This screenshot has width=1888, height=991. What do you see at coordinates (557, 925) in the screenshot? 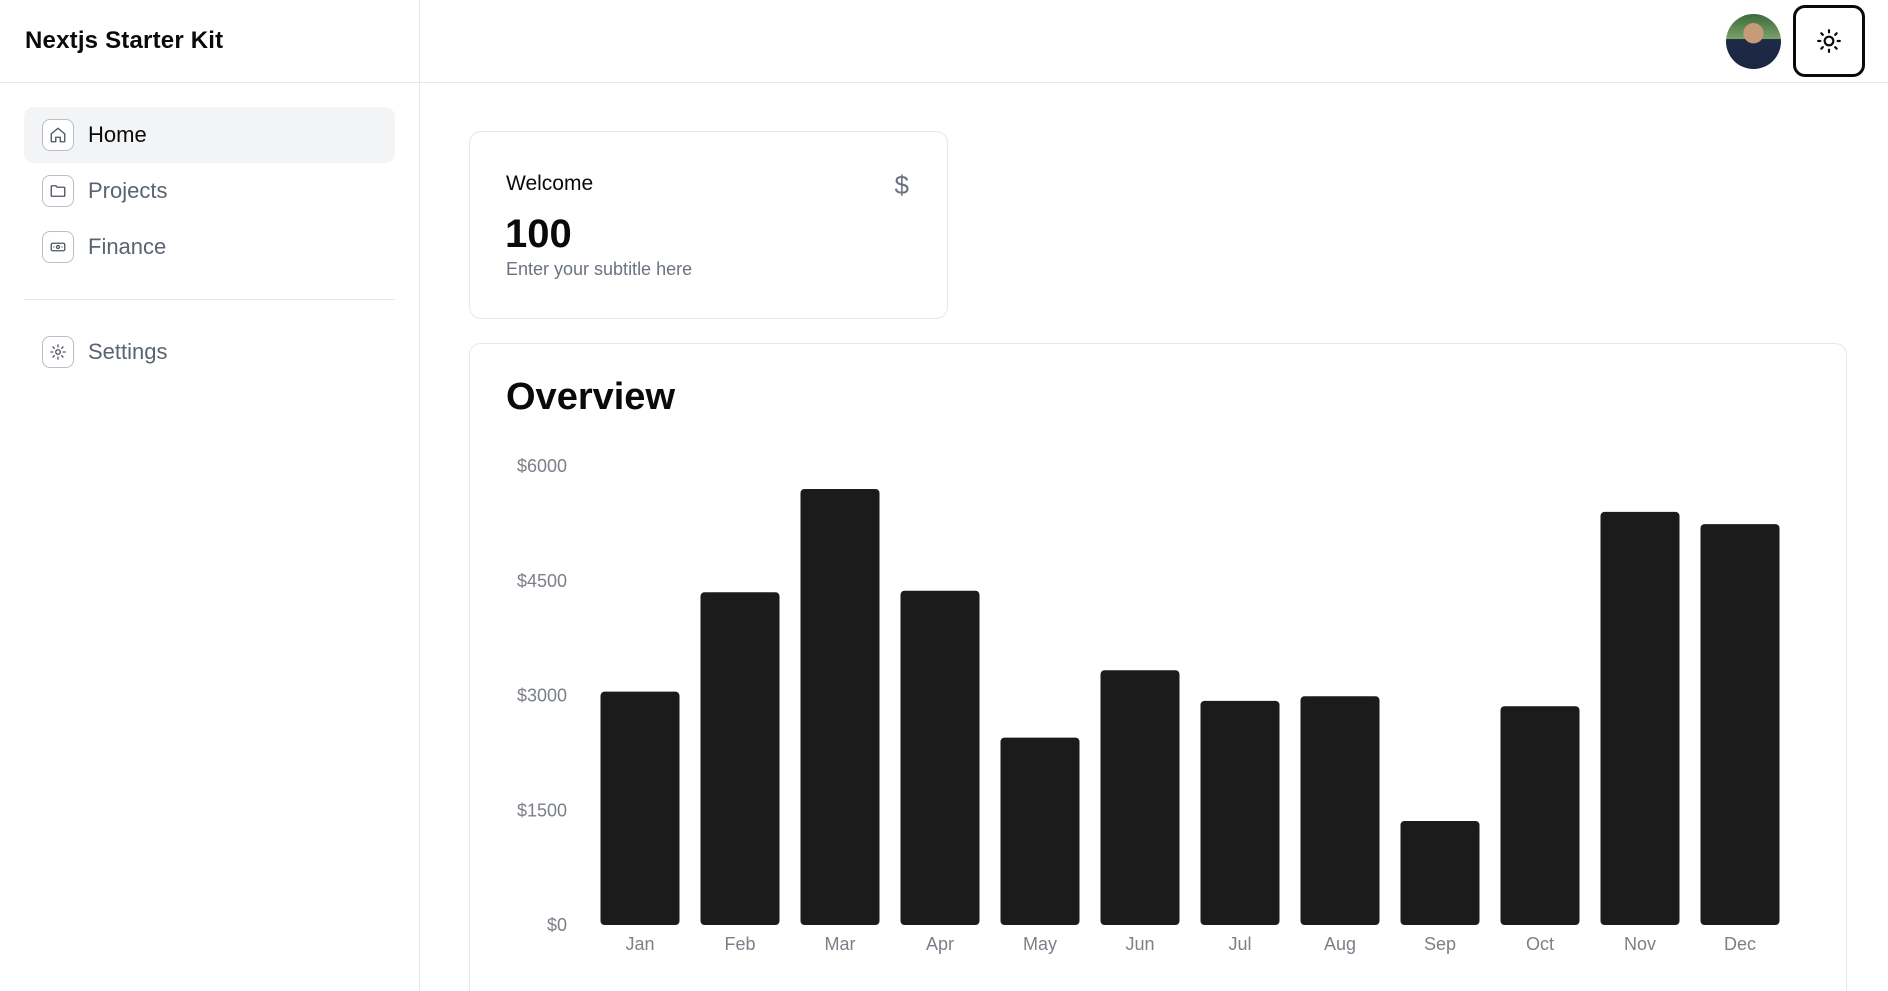
I see `y-tick-label: $0` at bounding box center [557, 925].